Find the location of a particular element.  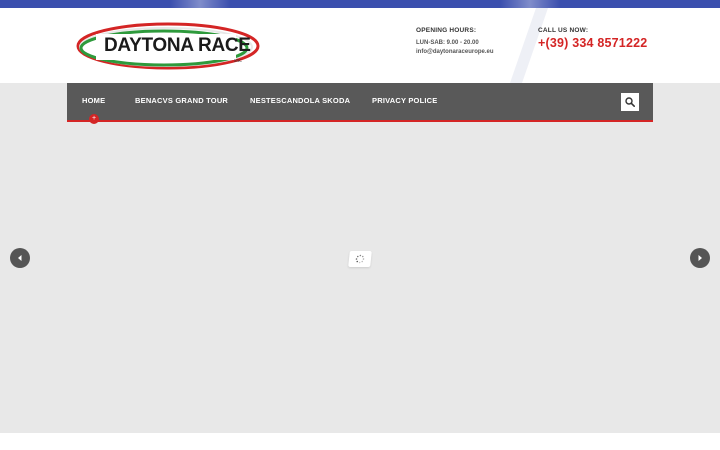

call-label: CALL US NOW: is located at coordinates (563, 30).